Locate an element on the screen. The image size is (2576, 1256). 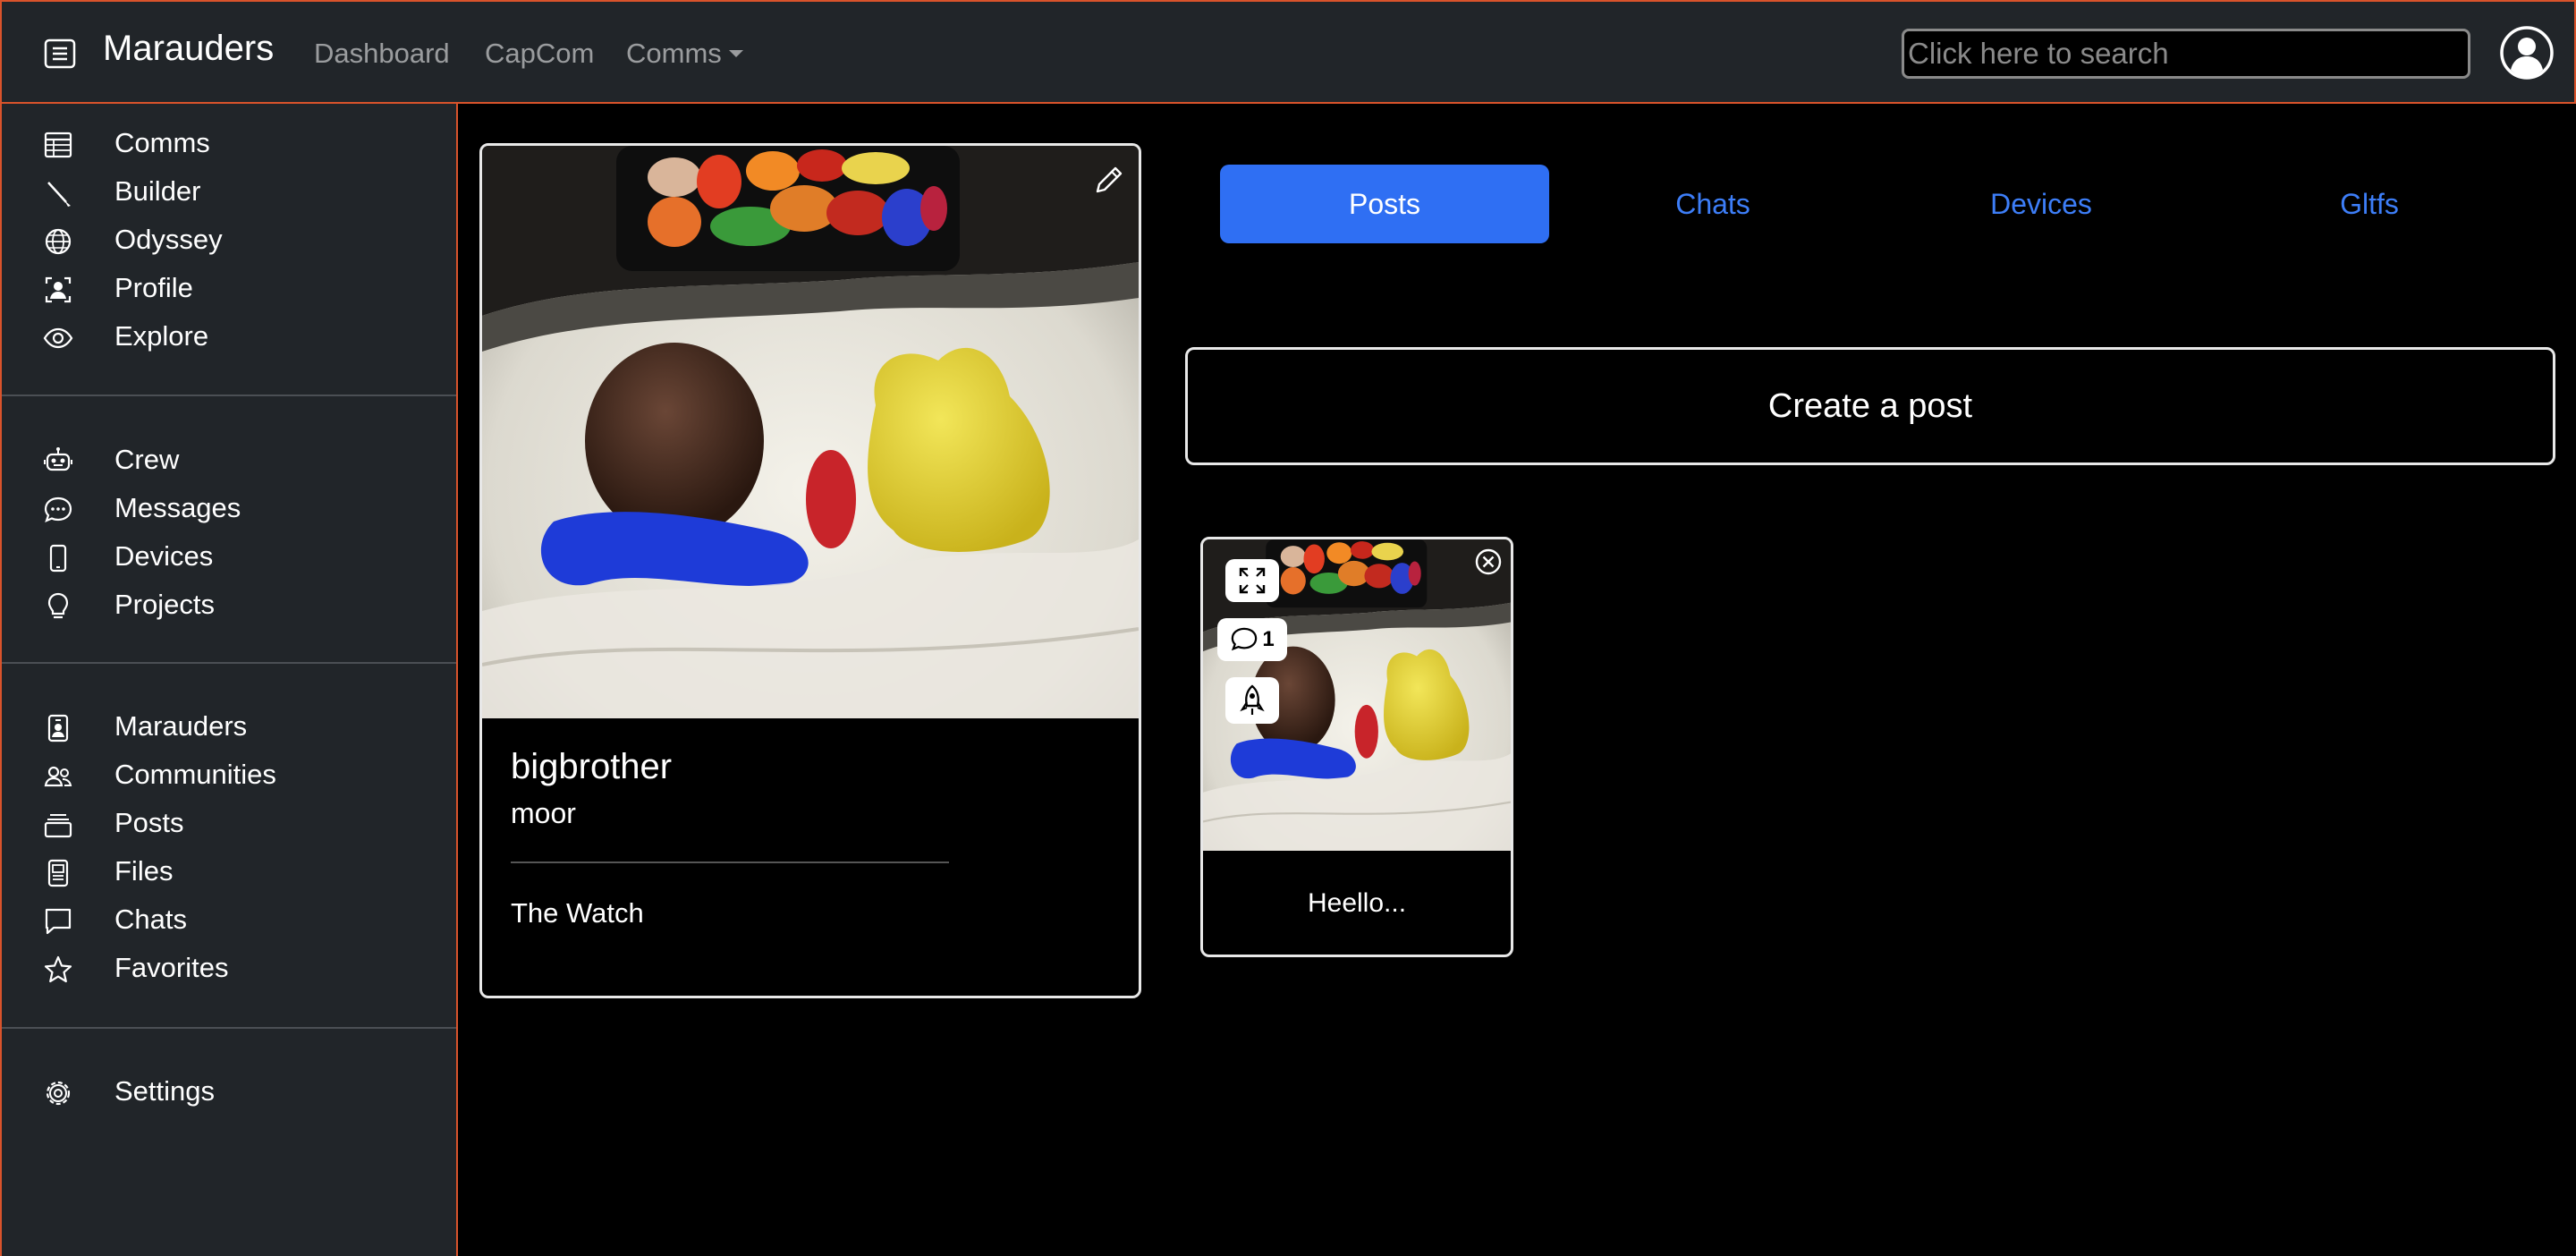
nav-dropdown-comms: Comms is located at coordinates (684, 54).